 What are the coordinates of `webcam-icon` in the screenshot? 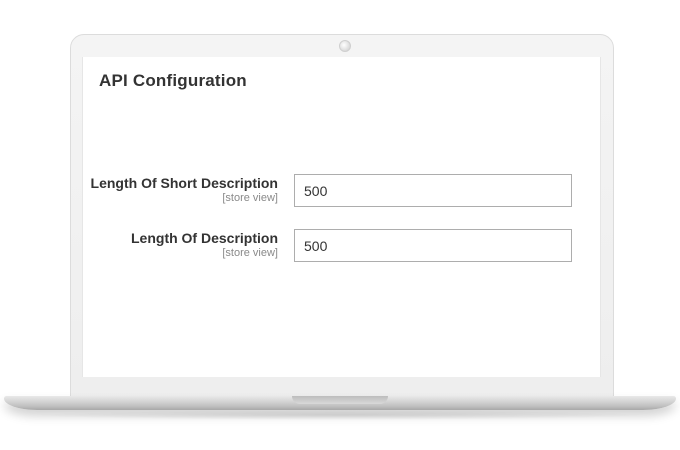 It's located at (345, 46).